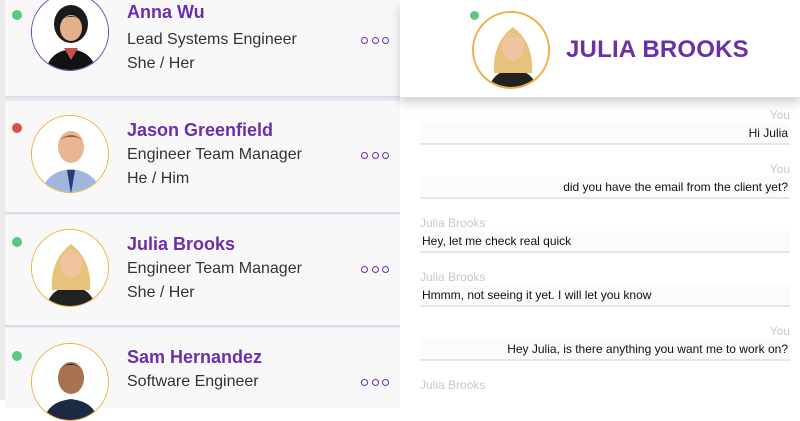 The height and width of the screenshot is (421, 800). Describe the element at coordinates (158, 178) in the screenshot. I see `contact-pronouns: He / Him` at that location.